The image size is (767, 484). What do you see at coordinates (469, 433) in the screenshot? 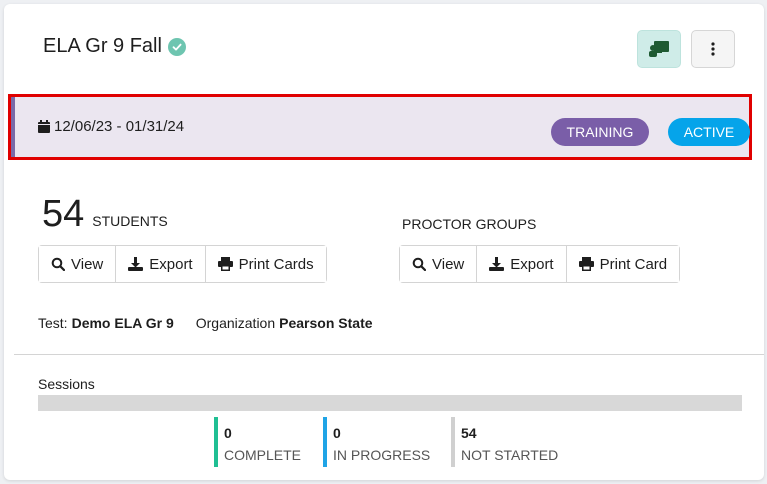
I see `not-started-count: 54` at bounding box center [469, 433].